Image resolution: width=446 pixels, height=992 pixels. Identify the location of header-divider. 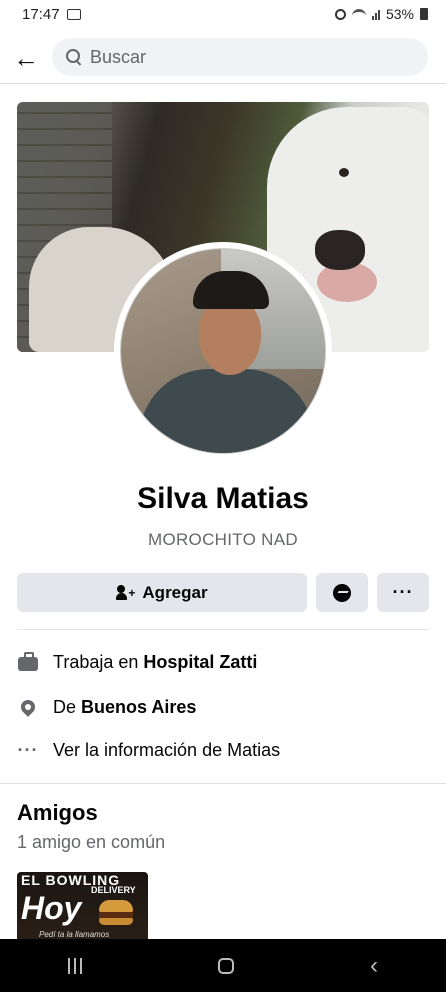
(223, 83).